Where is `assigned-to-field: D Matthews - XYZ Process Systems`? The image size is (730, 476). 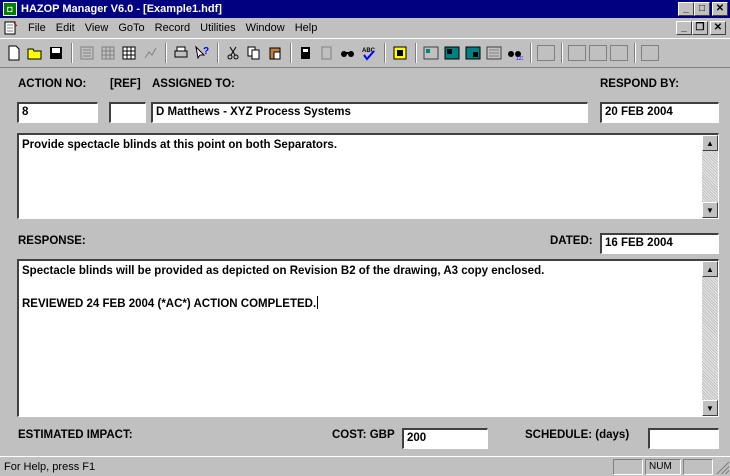 assigned-to-field: D Matthews - XYZ Process Systems is located at coordinates (369, 112).